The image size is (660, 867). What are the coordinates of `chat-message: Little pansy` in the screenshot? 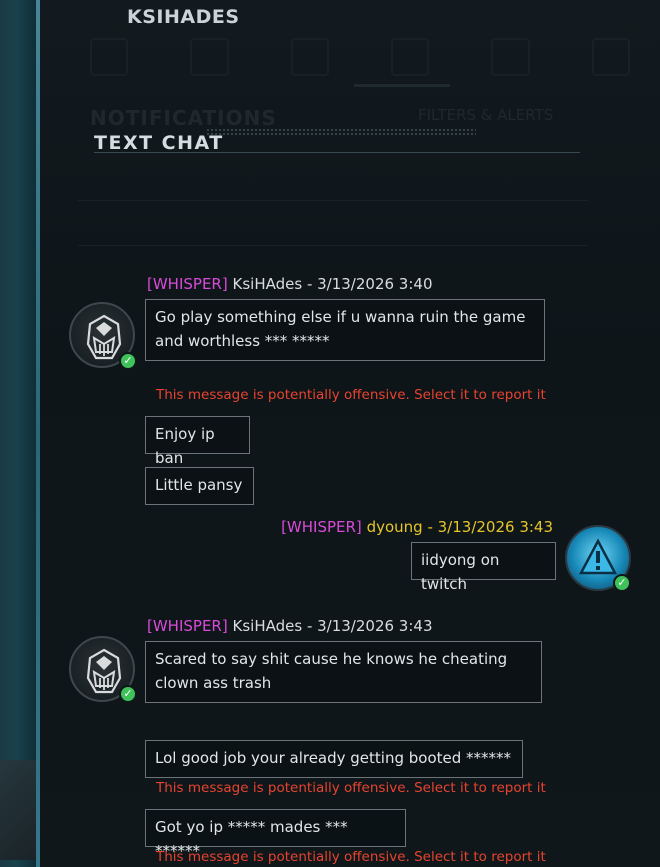 It's located at (199, 486).